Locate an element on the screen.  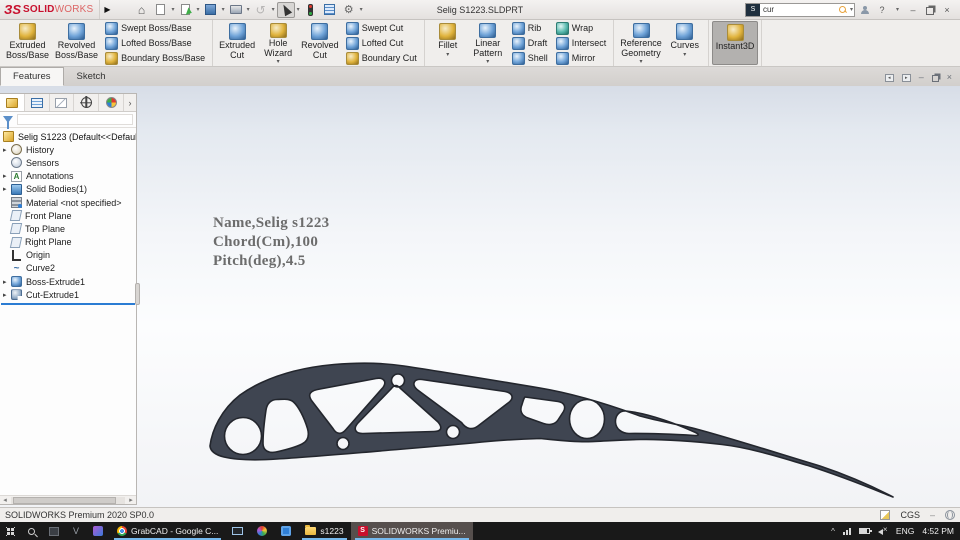
tree-root-item: Selig S1223 (Default<<Default>_Displ is located at coordinates (68, 136).